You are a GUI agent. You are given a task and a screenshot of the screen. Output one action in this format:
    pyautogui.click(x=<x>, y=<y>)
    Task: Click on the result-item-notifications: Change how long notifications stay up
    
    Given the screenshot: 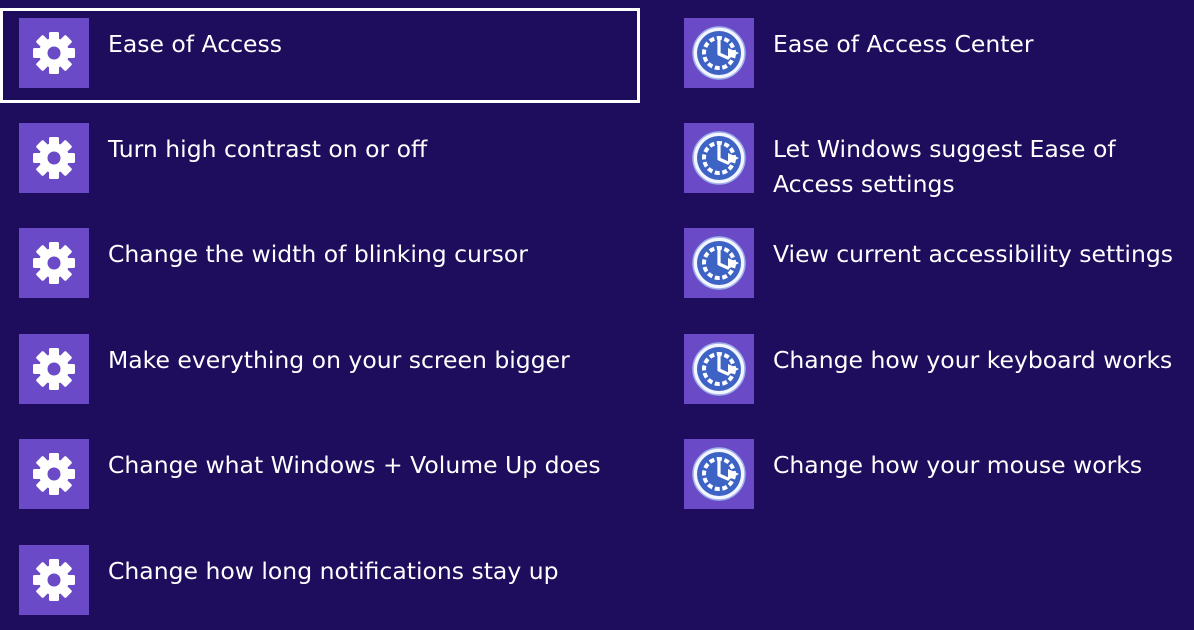 What is the action you would take?
    pyautogui.click(x=320, y=582)
    